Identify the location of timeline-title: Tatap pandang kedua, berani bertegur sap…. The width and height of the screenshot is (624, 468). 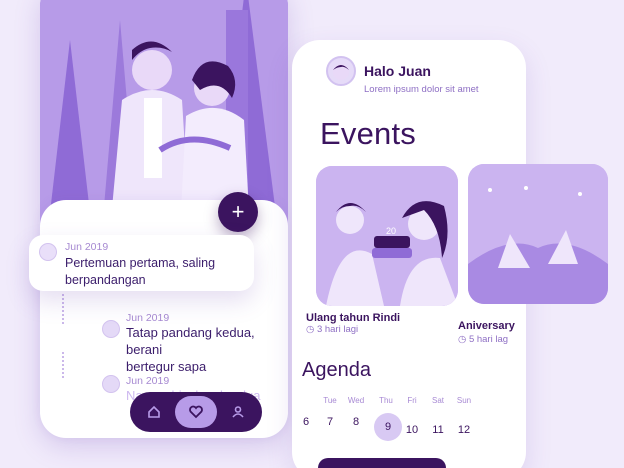
(190, 349).